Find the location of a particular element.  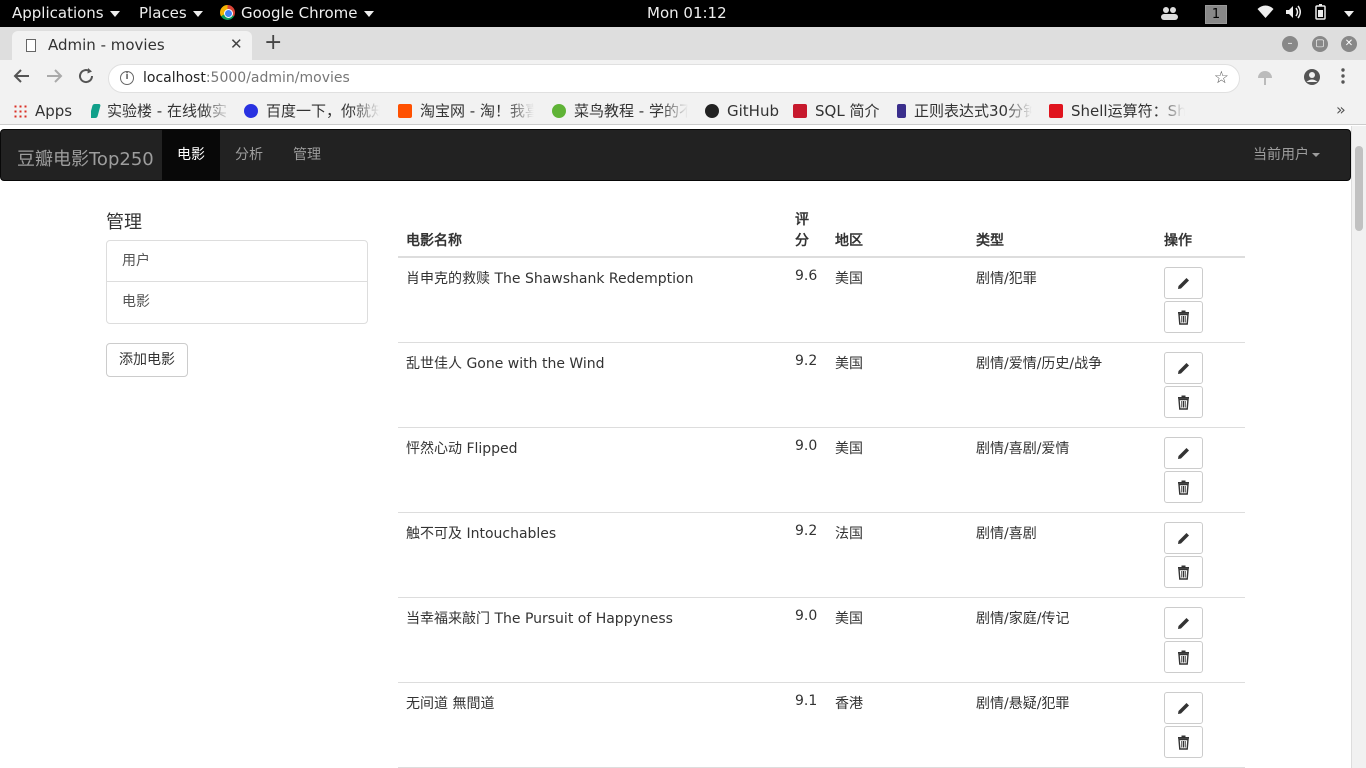

system-menu-arrow is located at coordinates (1346, 13).